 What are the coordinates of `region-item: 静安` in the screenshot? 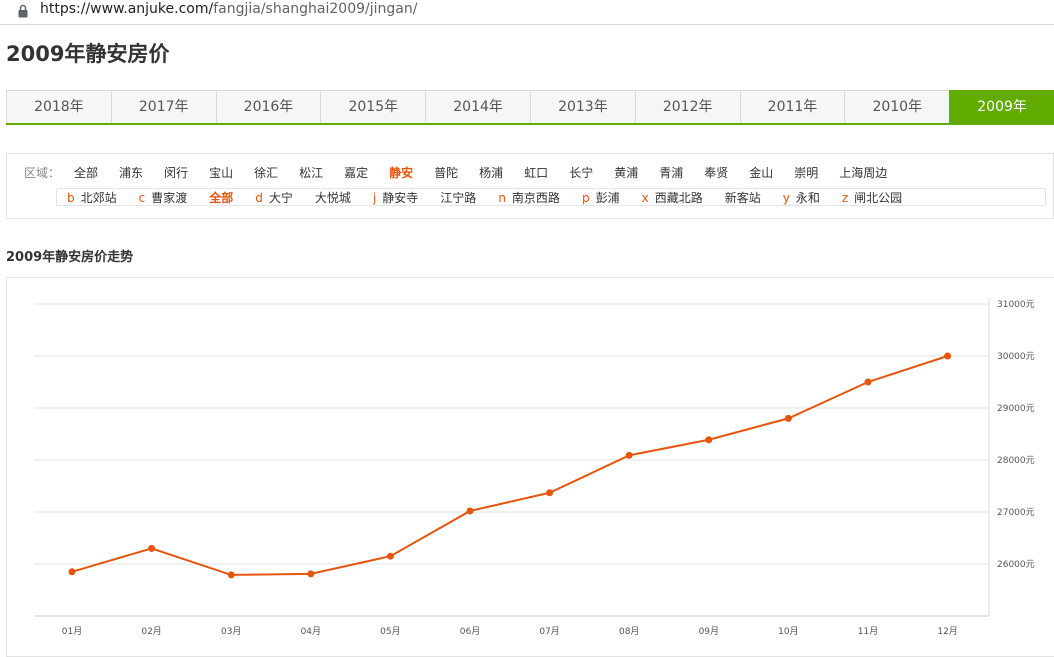 It's located at (401, 172).